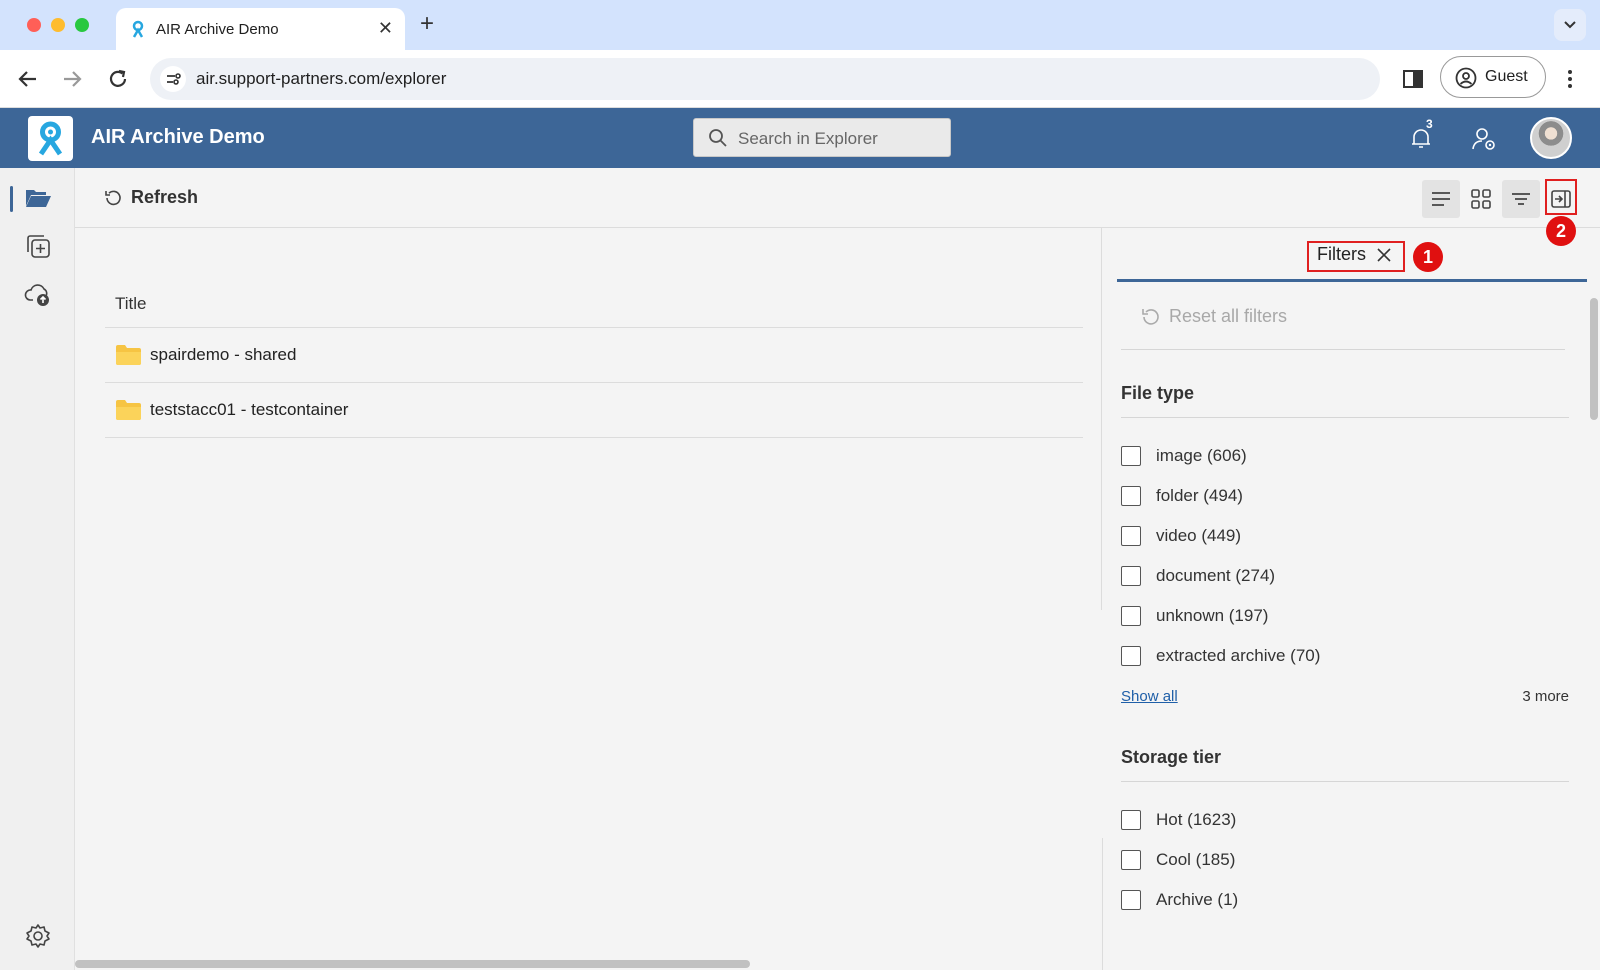  What do you see at coordinates (765, 79) in the screenshot?
I see `address-bar: air.support-partners.com/explorer` at bounding box center [765, 79].